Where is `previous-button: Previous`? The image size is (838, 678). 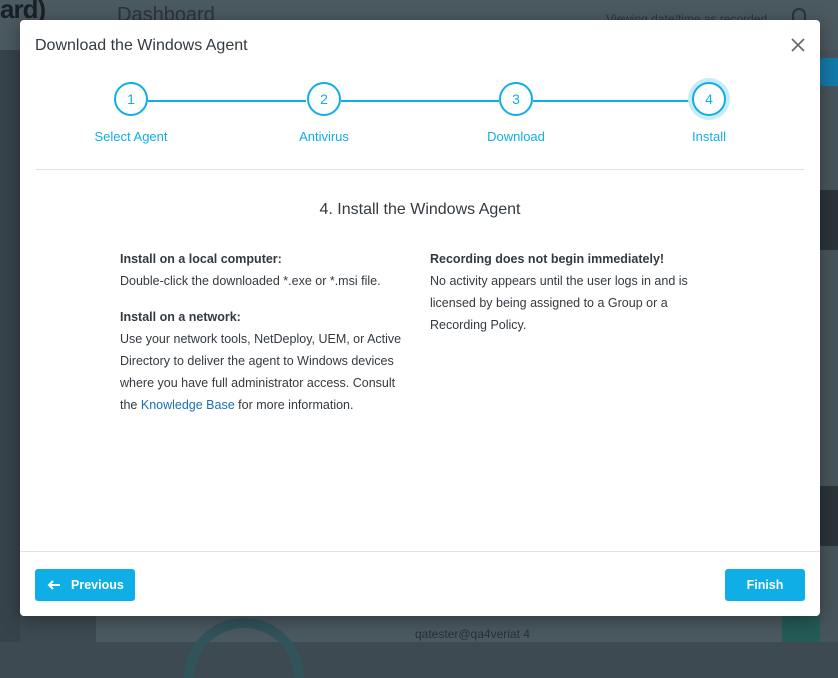 previous-button: Previous is located at coordinates (85, 585).